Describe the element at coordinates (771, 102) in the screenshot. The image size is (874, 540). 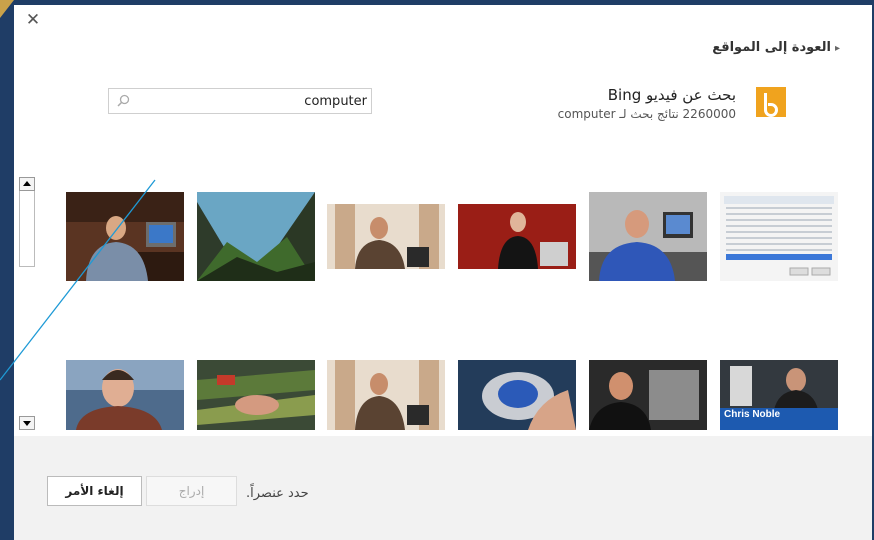
I see `bing-logo-icon` at that location.